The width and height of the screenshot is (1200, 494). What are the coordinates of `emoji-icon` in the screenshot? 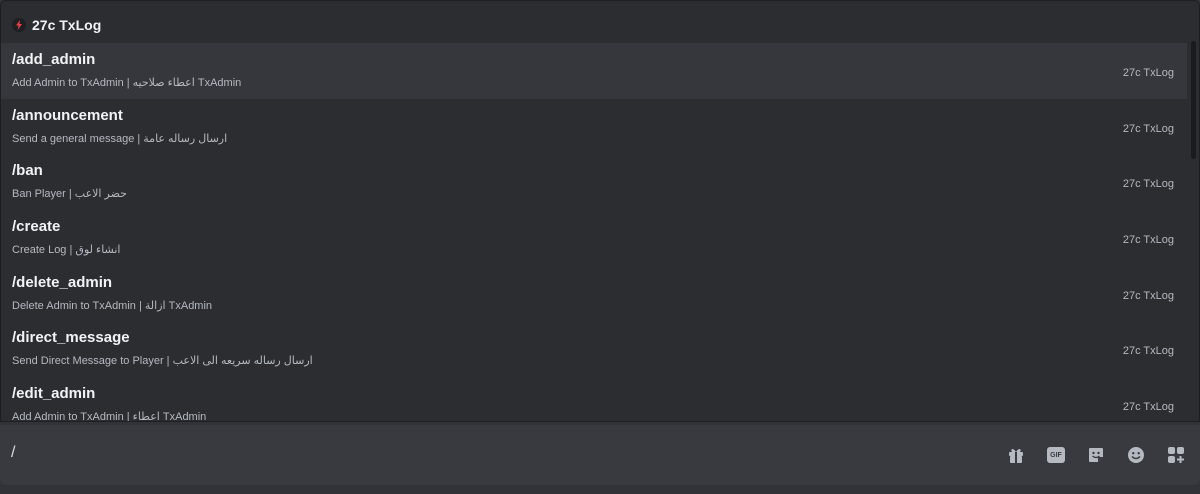 It's located at (1136, 455).